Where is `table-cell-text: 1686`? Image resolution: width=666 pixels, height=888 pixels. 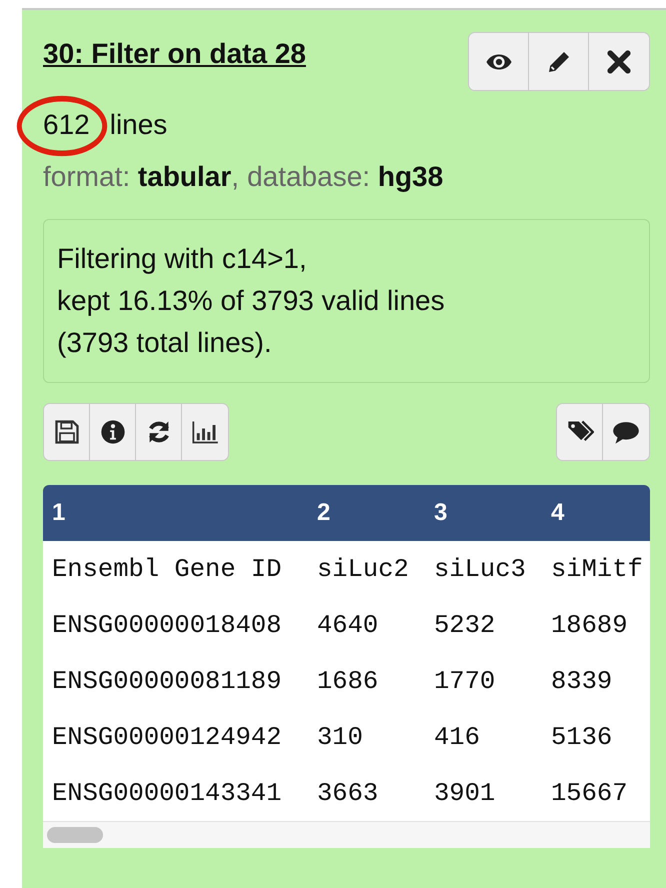
table-cell-text: 1686 is located at coordinates (348, 681).